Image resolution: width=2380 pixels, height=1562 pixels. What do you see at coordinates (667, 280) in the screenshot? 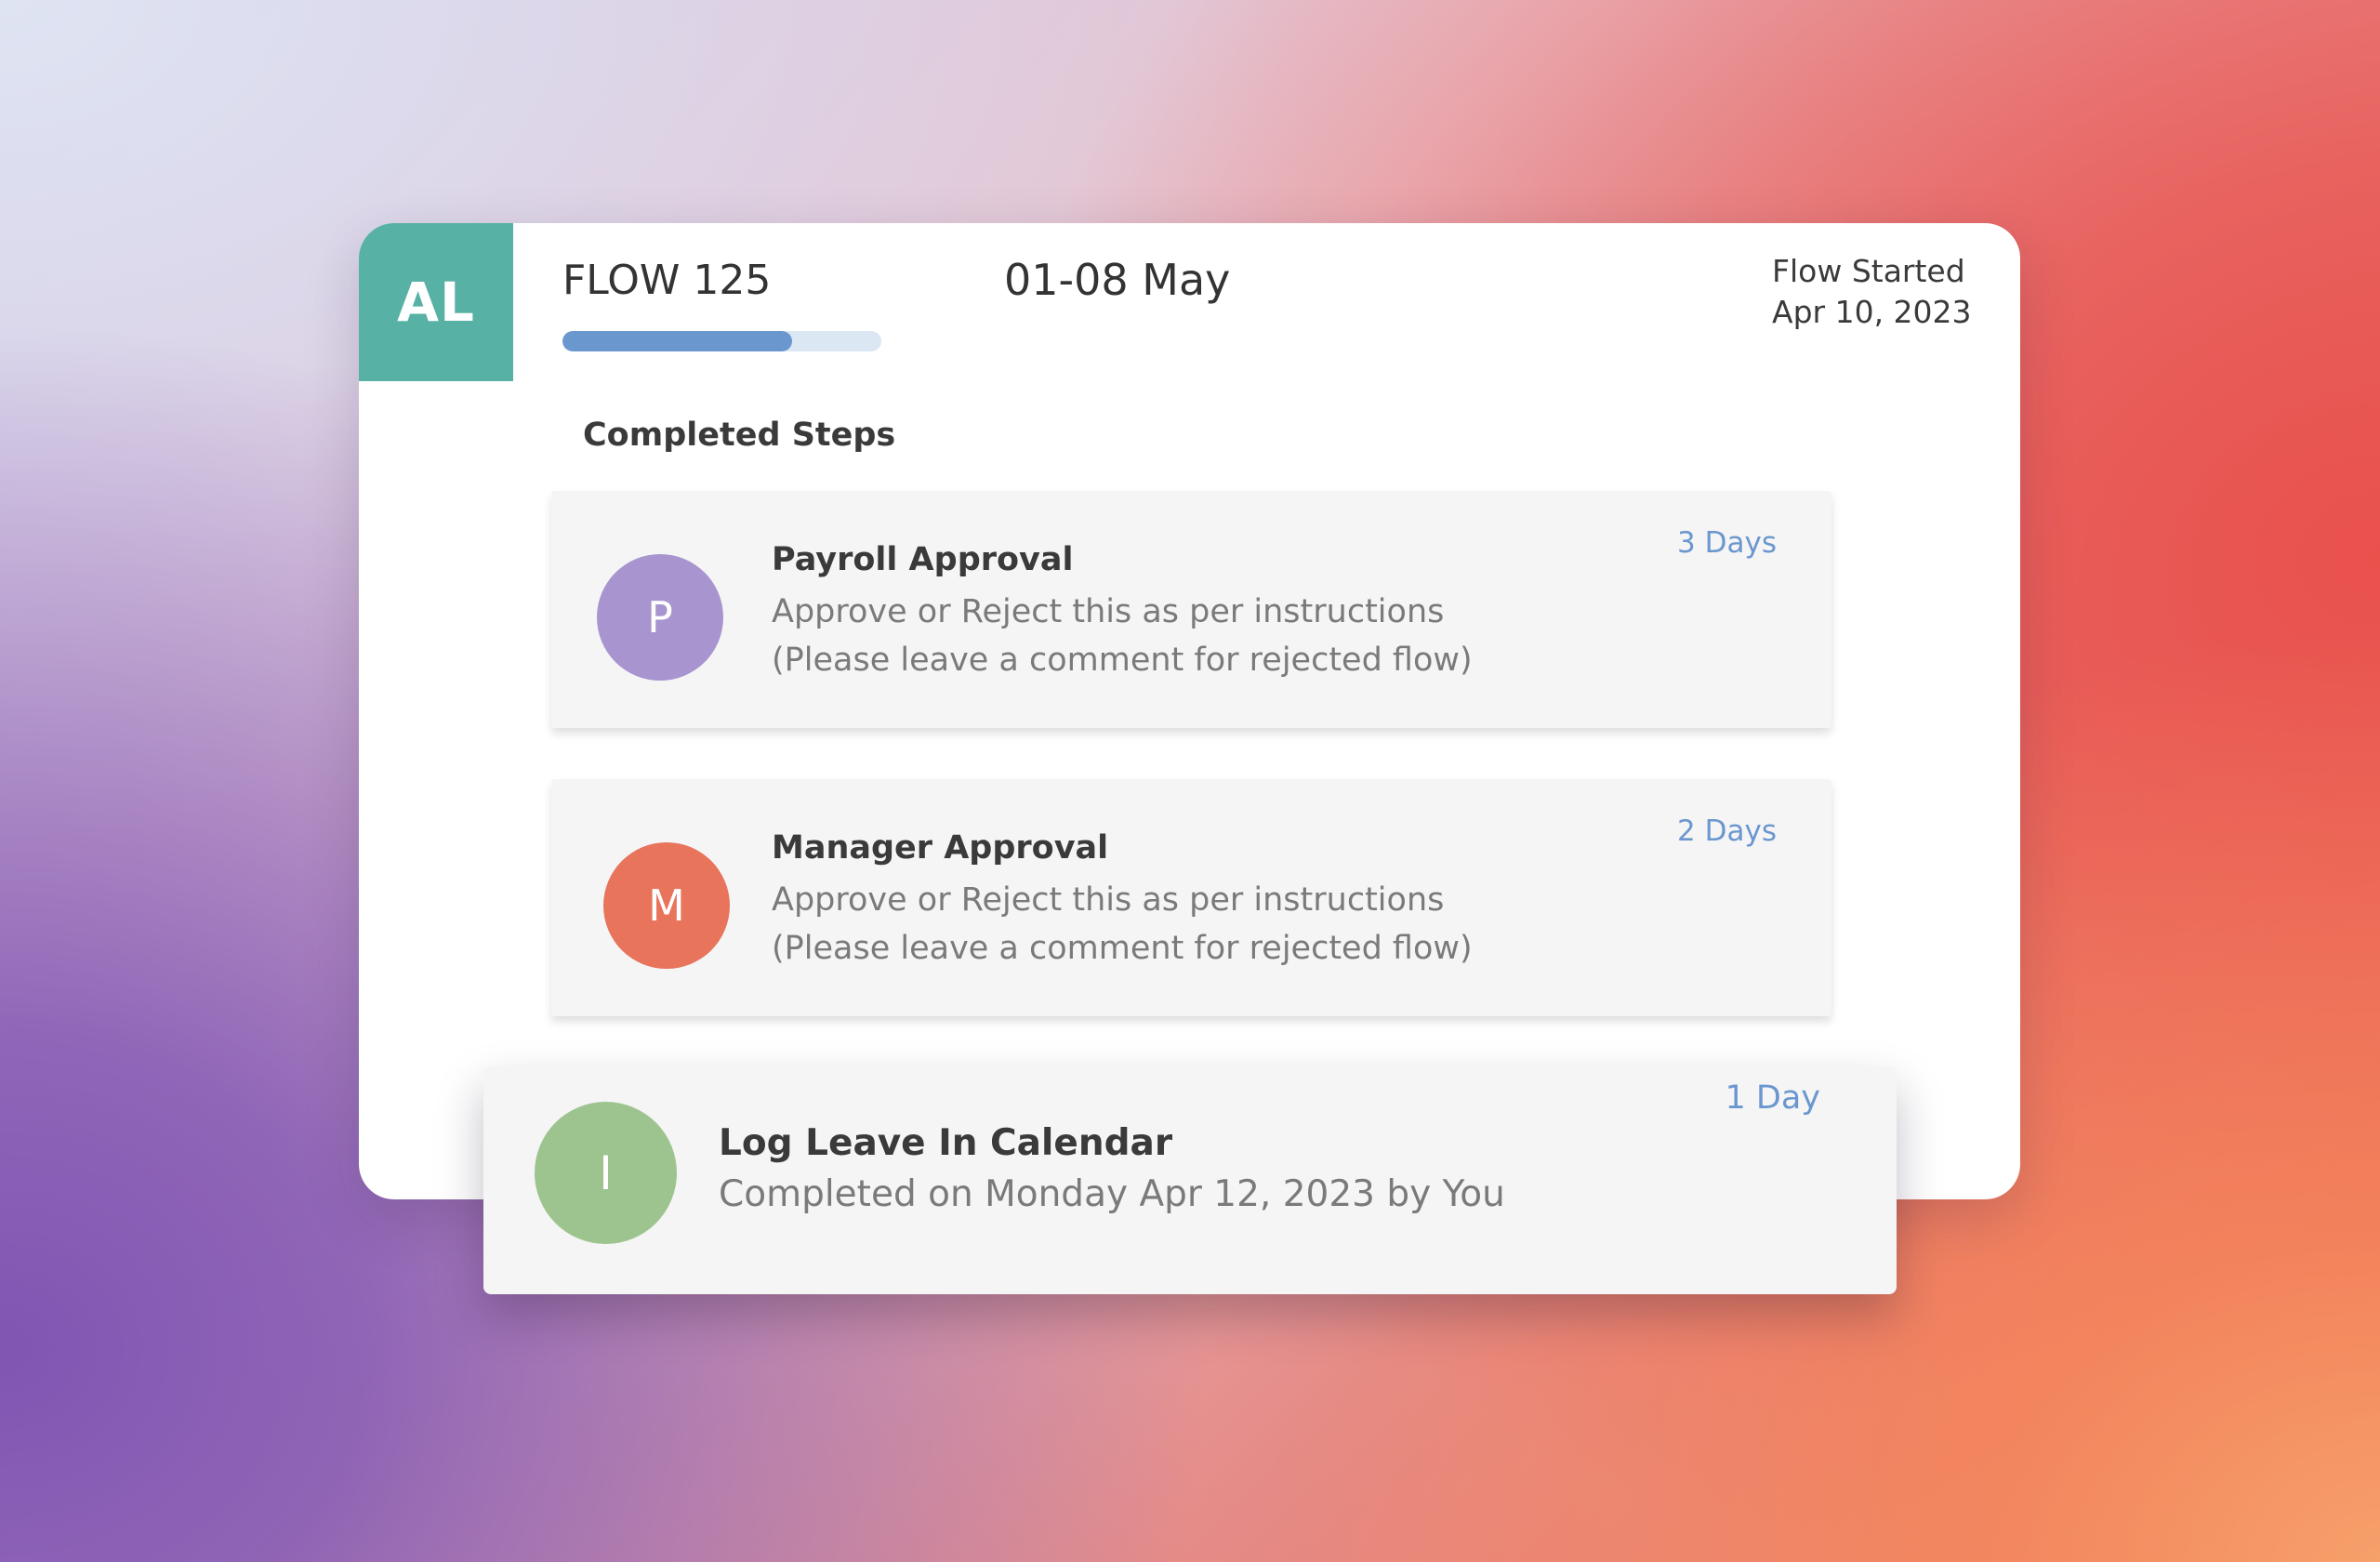
I see `flow-name: FLOW 125` at bounding box center [667, 280].